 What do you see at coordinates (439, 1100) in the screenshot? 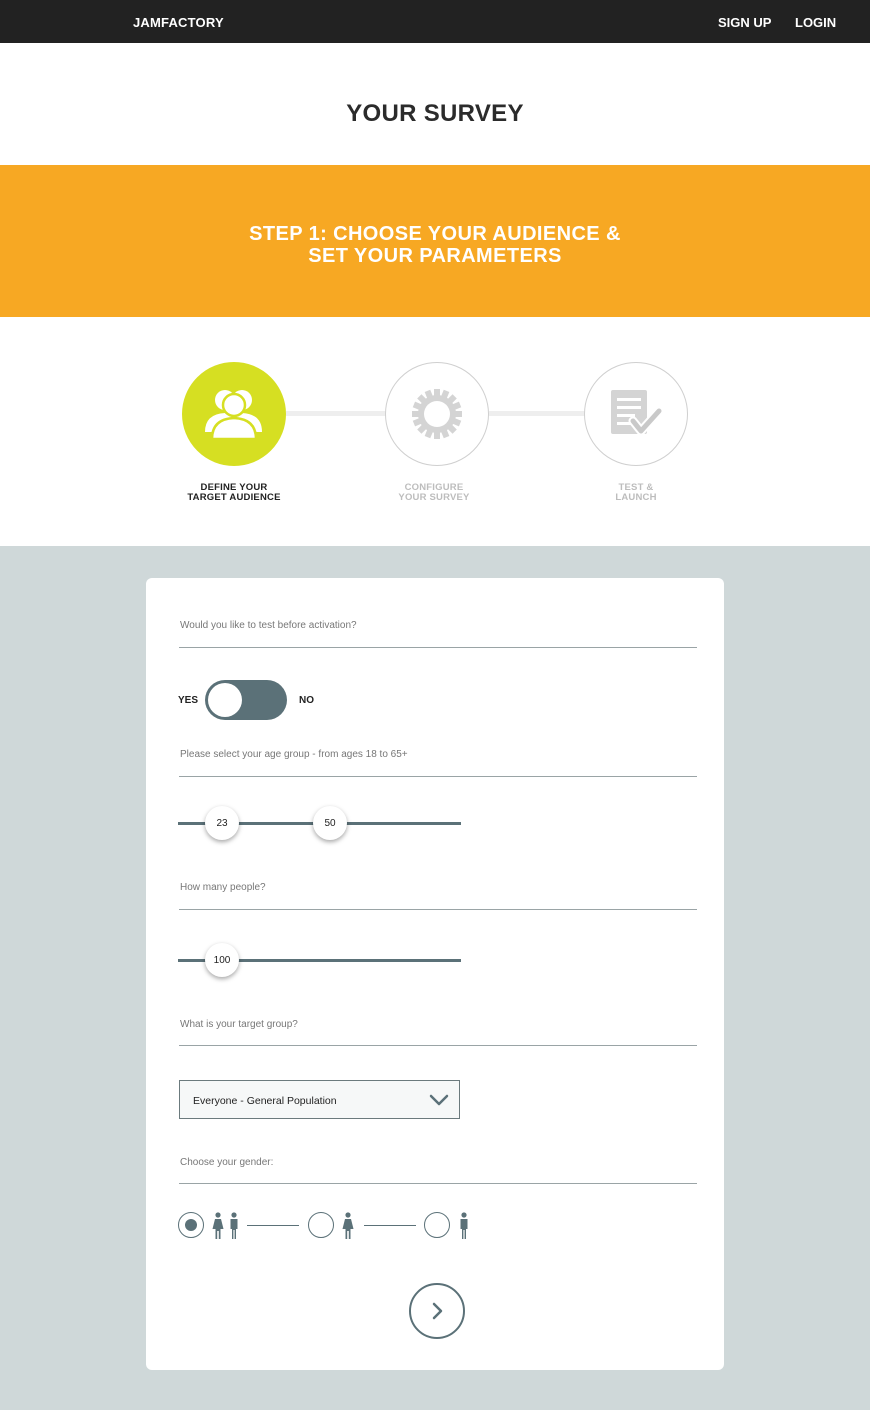
I see `chevron-down-icon` at bounding box center [439, 1100].